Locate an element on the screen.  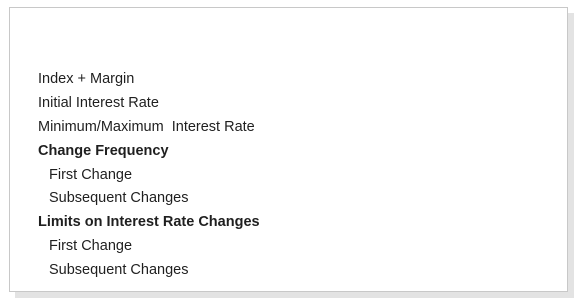
section-heading-limits-on-rate-changes: Limits on Interest Rate Changes is located at coordinates (149, 222).